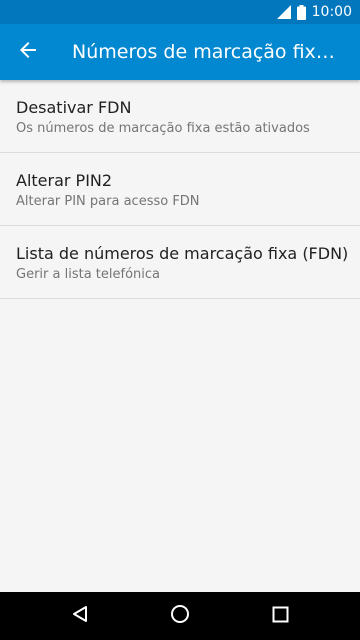  I want to click on nav-back-button, so click(80, 616).